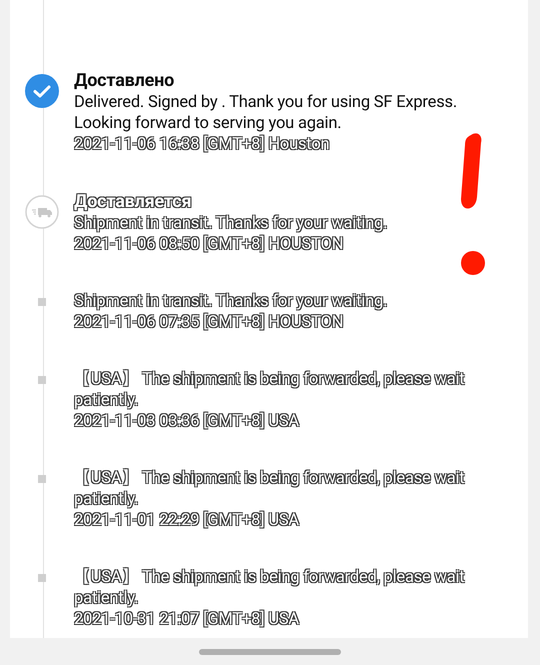 The height and width of the screenshot is (665, 540). What do you see at coordinates (266, 113) in the screenshot?
I see `event-description: Delivered. Signed by . Thank you for using SF Express. Looking forward to serving you again.` at bounding box center [266, 113].